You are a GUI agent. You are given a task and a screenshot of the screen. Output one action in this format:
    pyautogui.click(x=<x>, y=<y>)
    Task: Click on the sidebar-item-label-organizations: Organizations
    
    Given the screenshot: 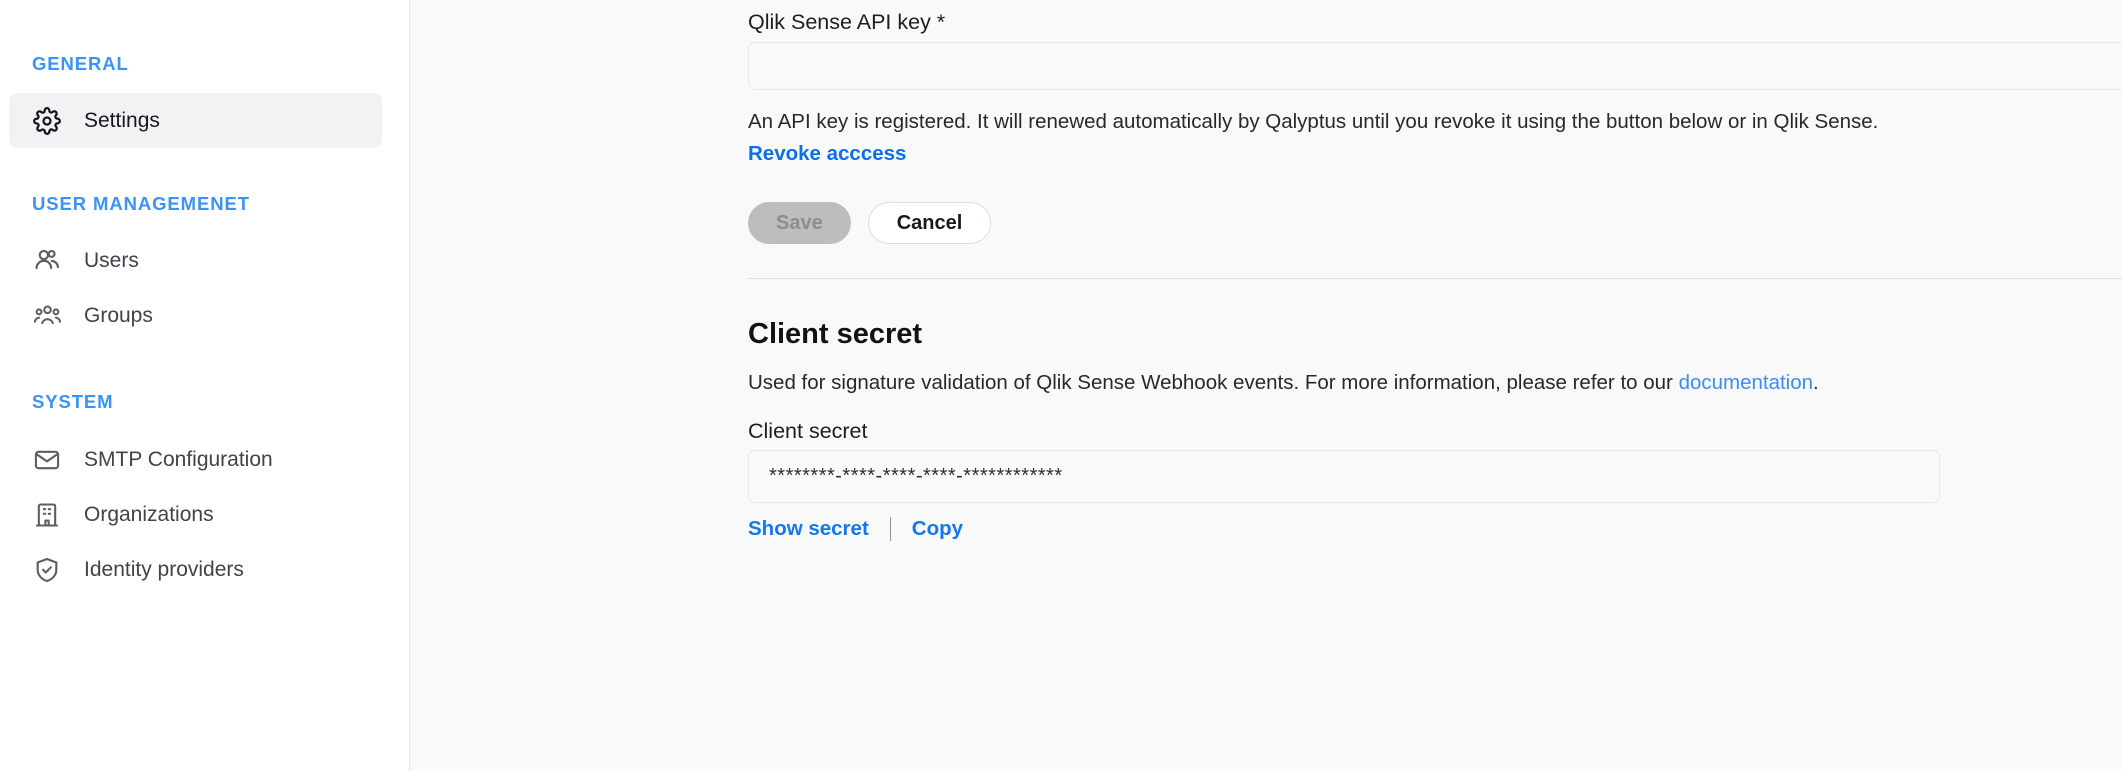 What is the action you would take?
    pyautogui.click(x=149, y=514)
    